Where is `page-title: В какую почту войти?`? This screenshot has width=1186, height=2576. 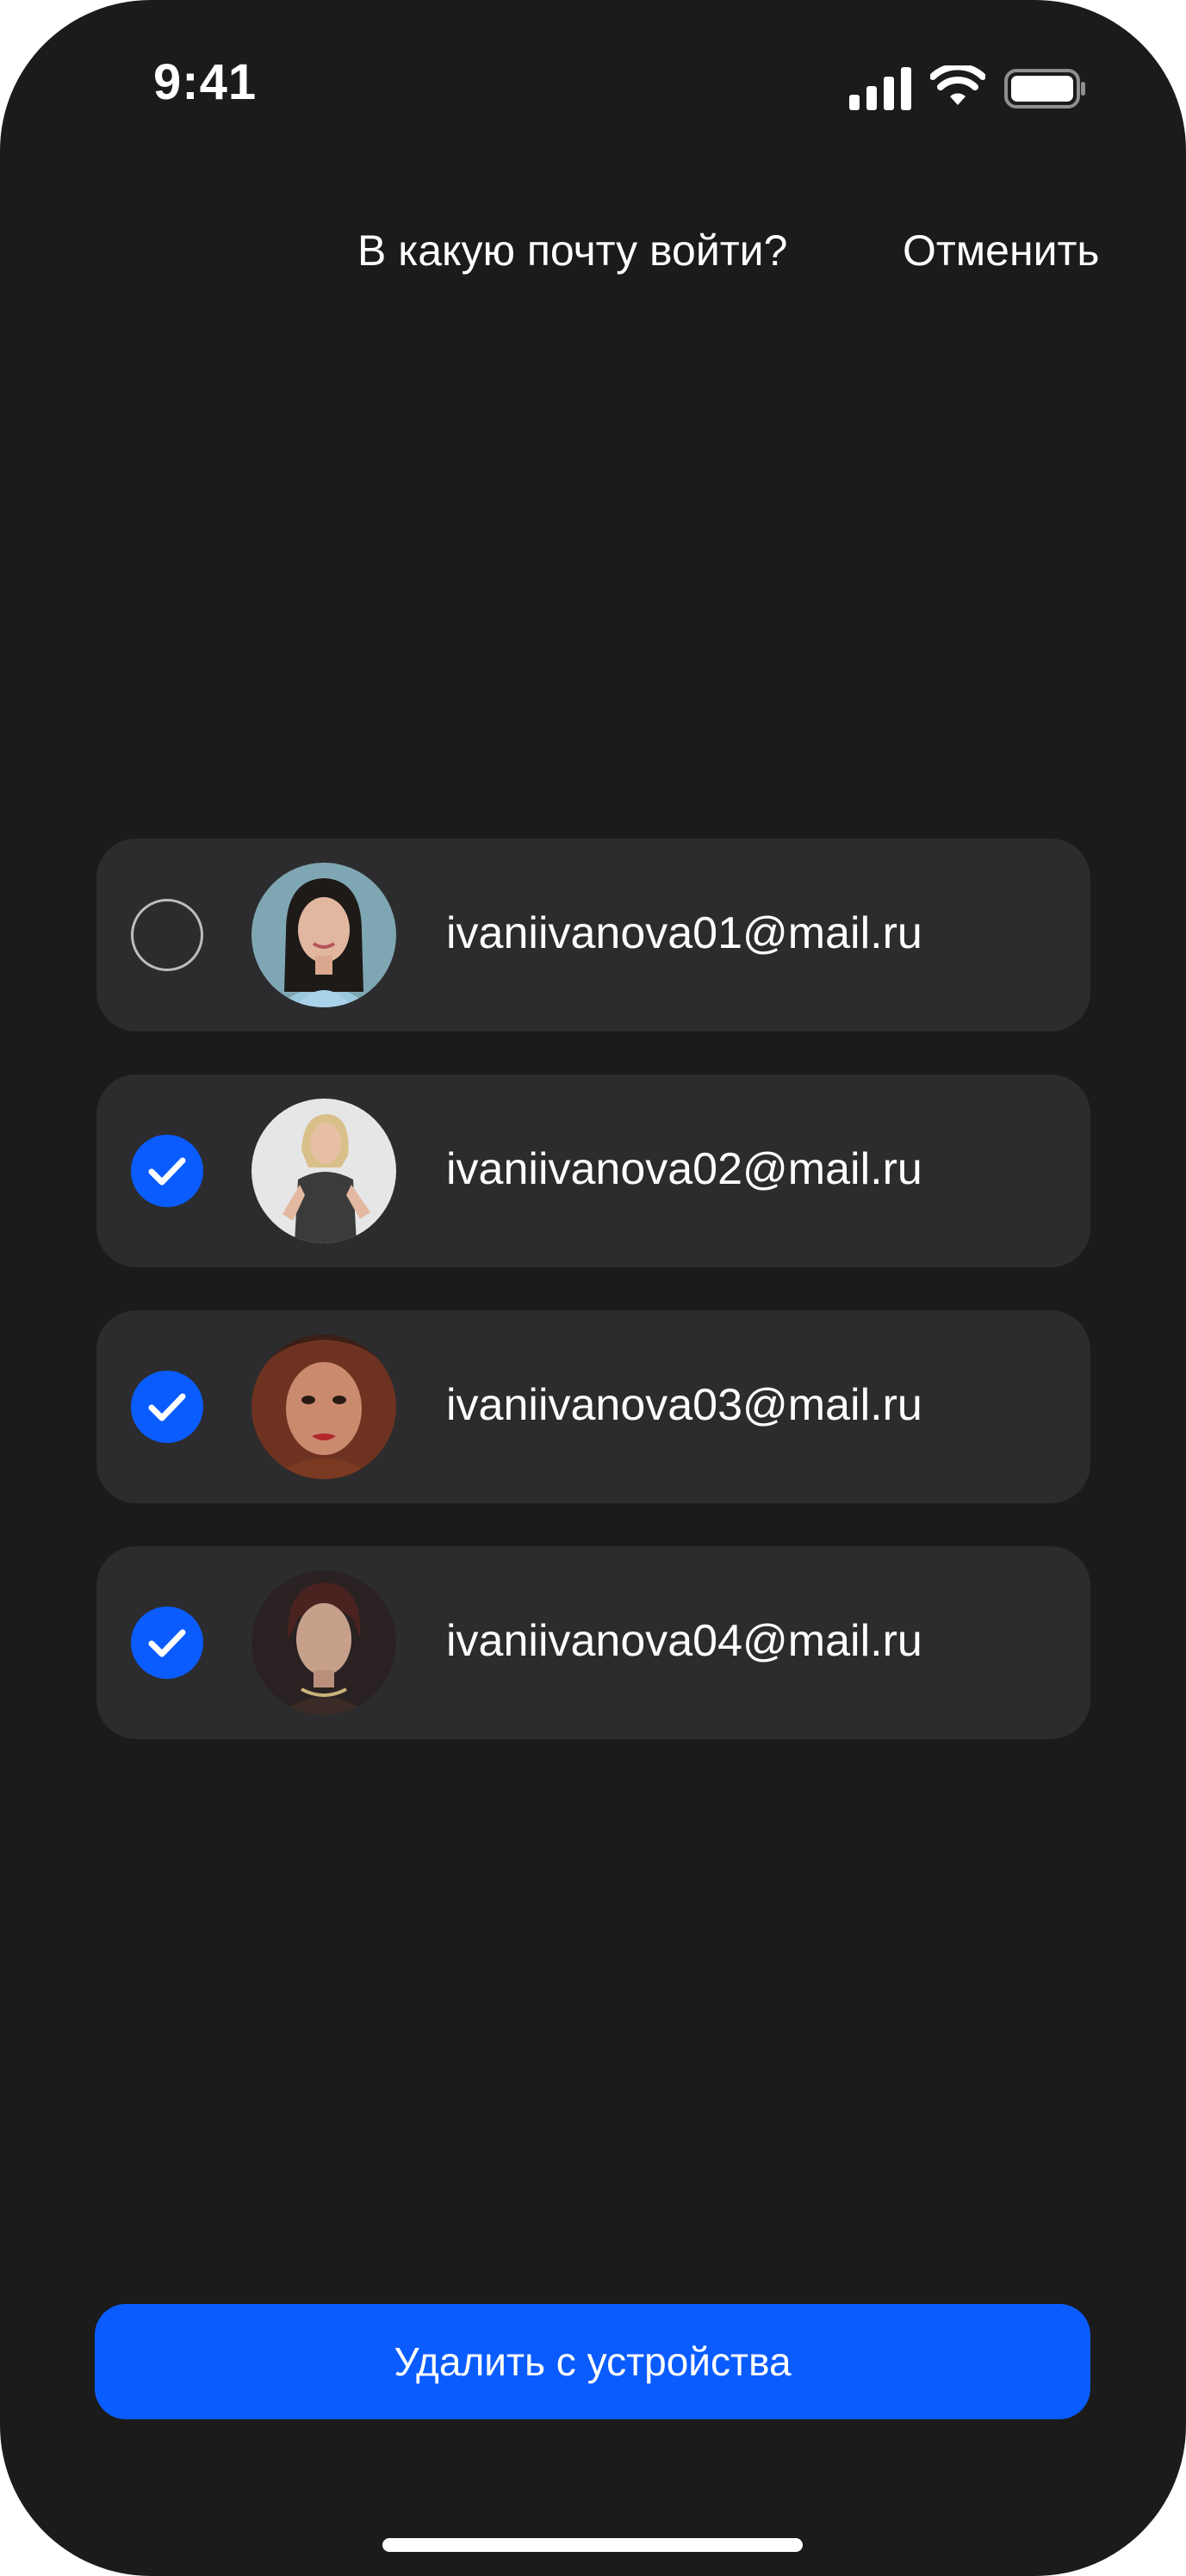
page-title: В какую почту войти? is located at coordinates (572, 251).